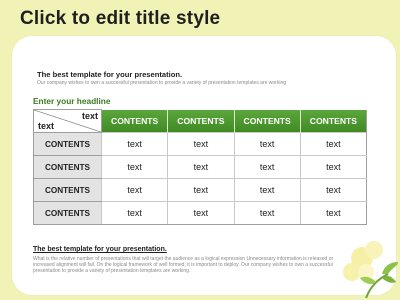 This screenshot has width=400, height=300. What do you see at coordinates (67, 121) in the screenshot?
I see `corner-cell: text text` at bounding box center [67, 121].